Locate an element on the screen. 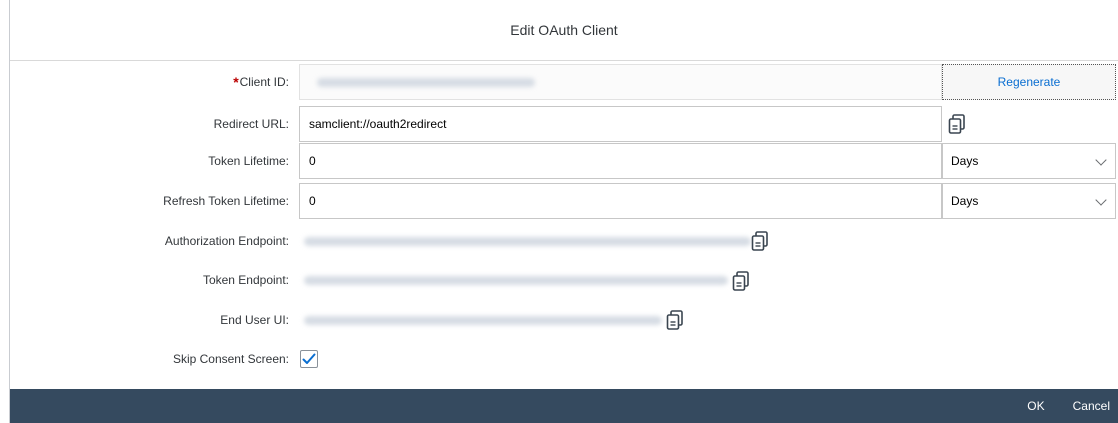 Image resolution: width=1118 pixels, height=423 pixels. end-user-ui-value is located at coordinates (481, 320).